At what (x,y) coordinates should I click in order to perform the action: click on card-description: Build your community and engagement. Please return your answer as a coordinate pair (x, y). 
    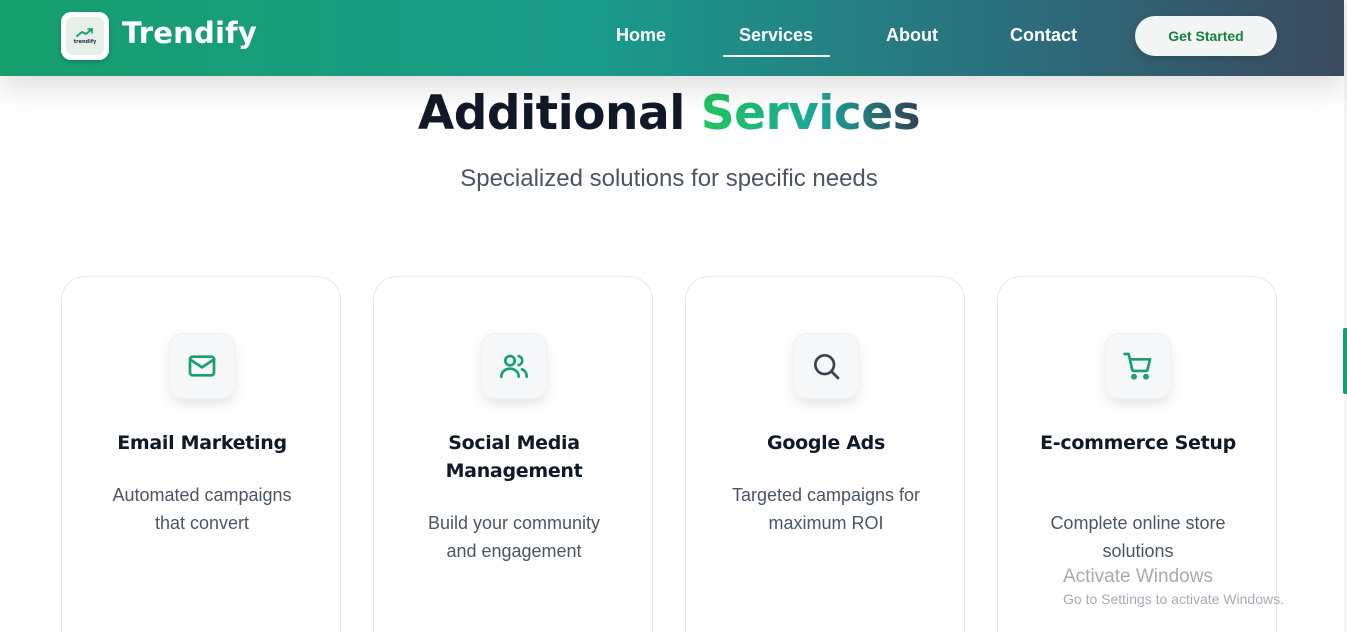
    Looking at the image, I should click on (514, 537).